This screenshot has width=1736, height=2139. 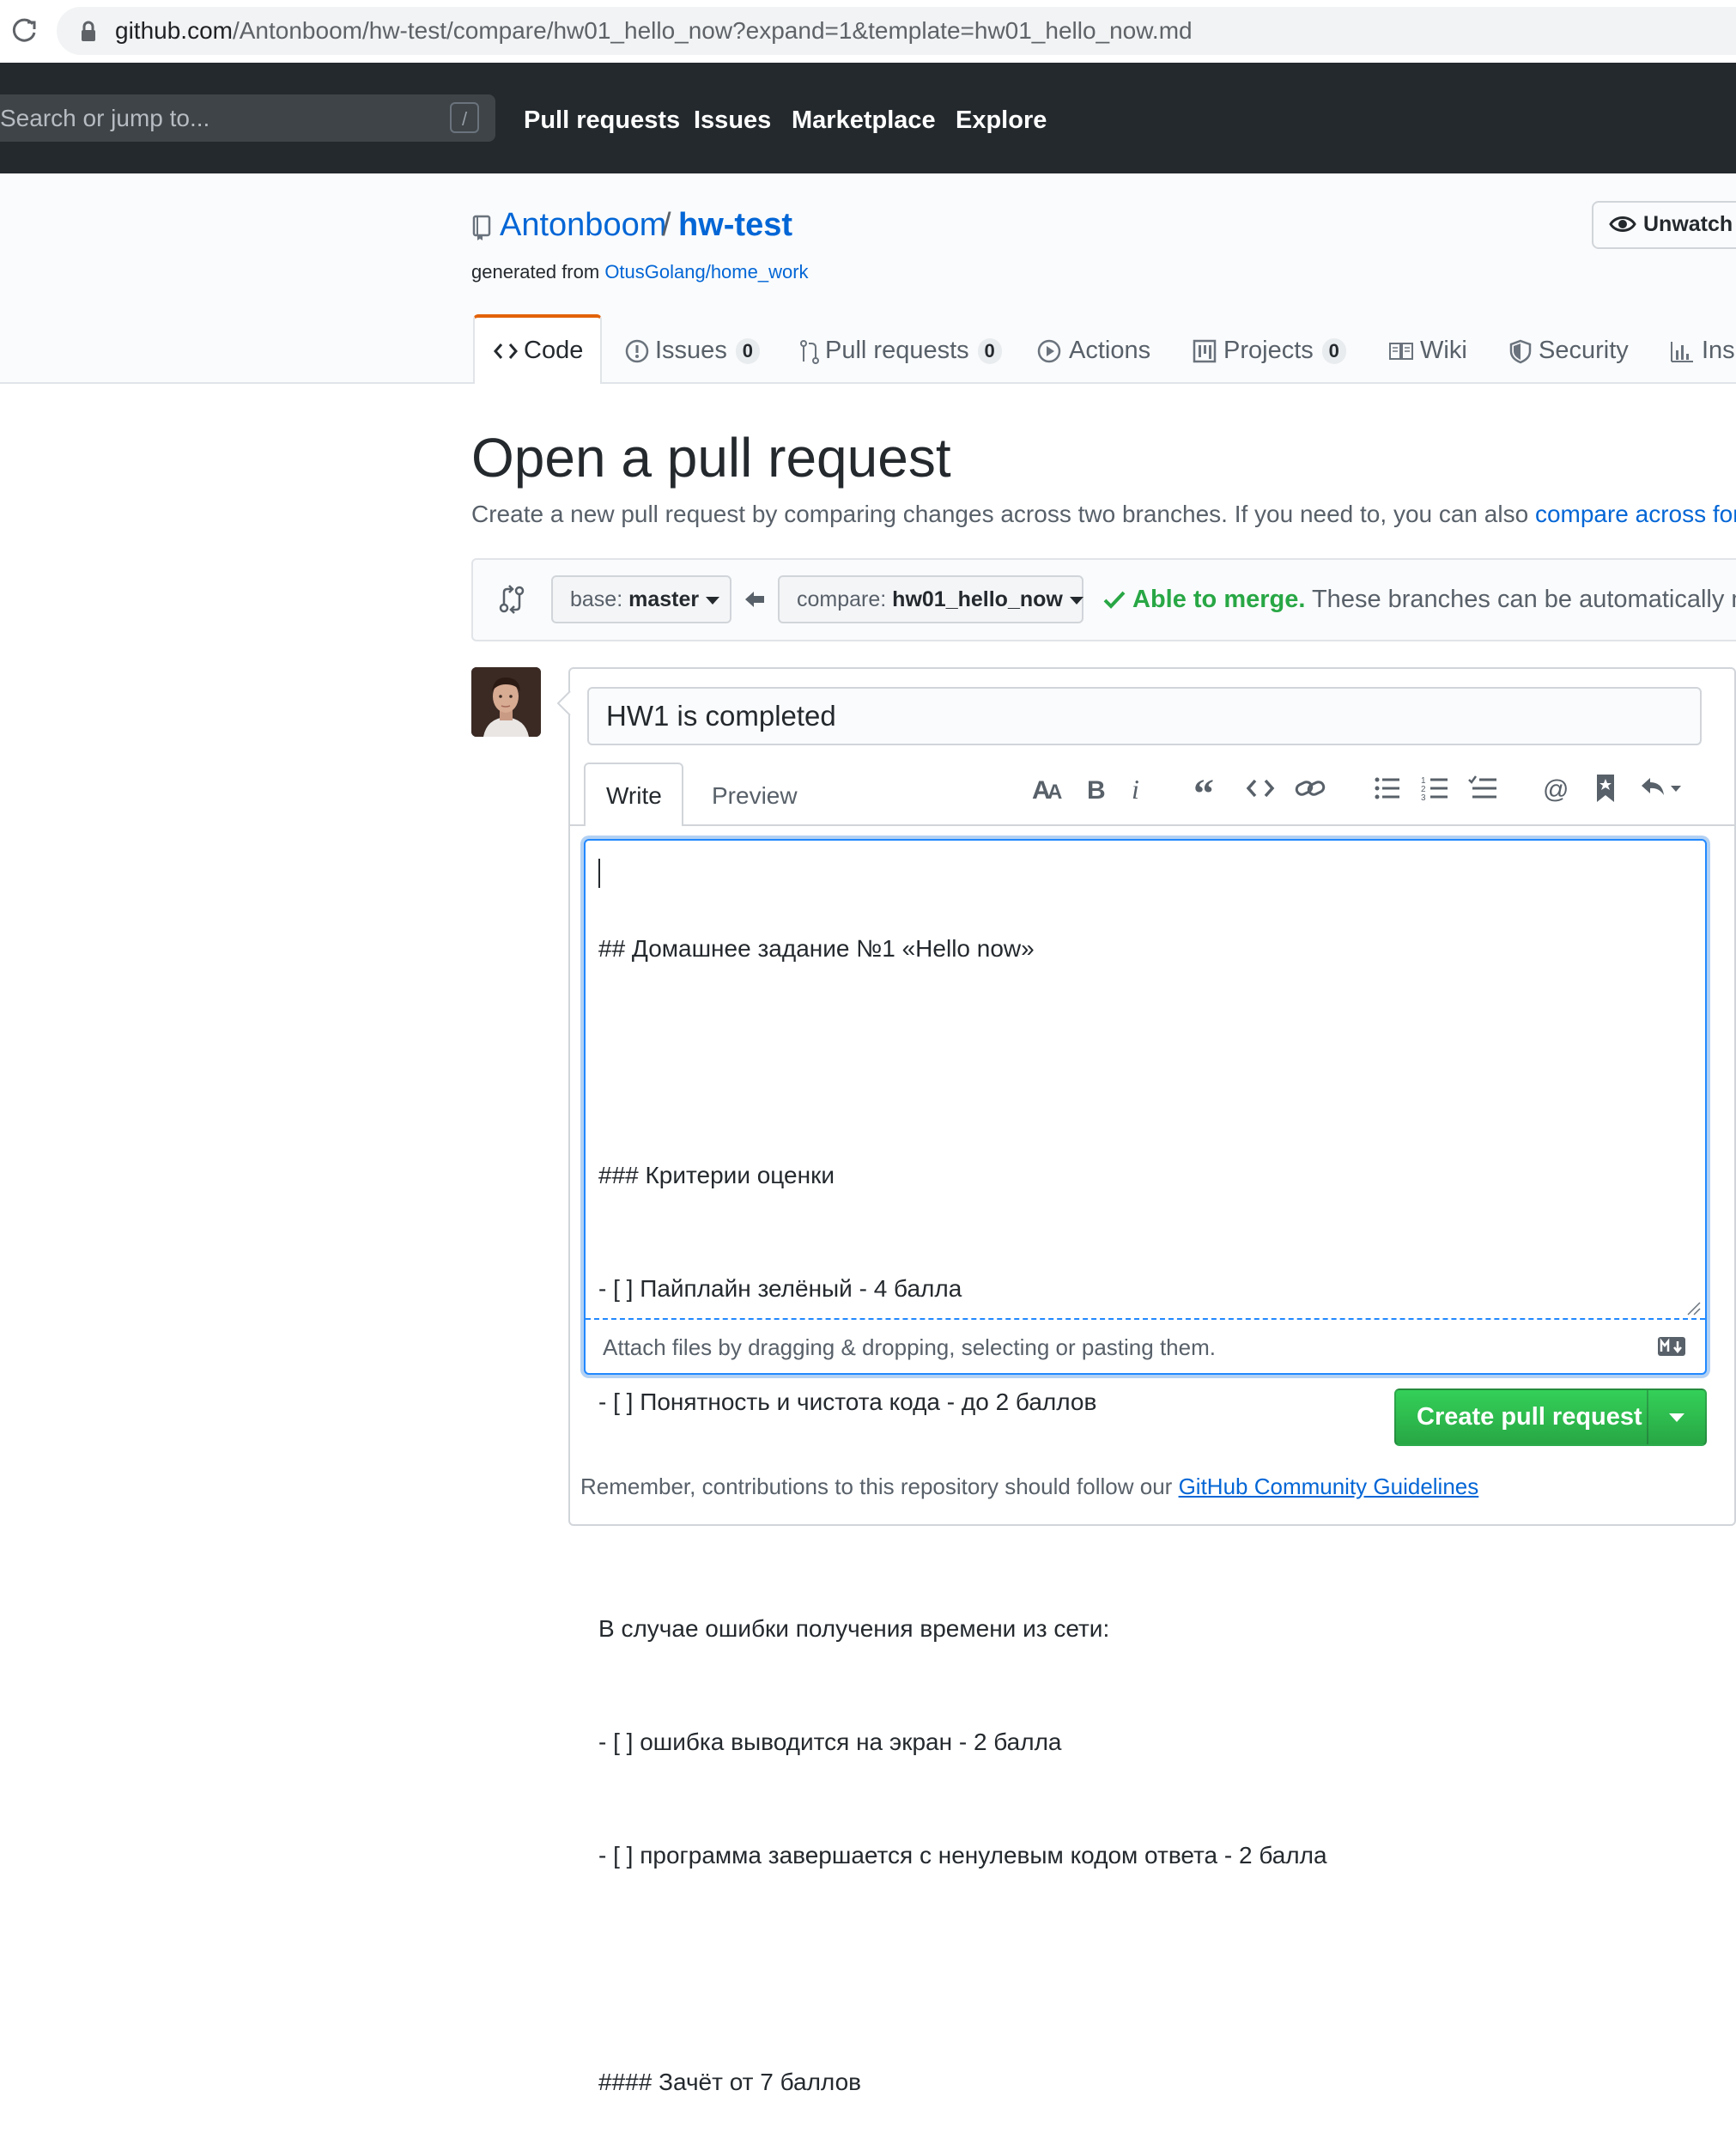 What do you see at coordinates (780, 1288) in the screenshot?
I see `body-line: - [ ] Пайплайн зелёный - 4 балла` at bounding box center [780, 1288].